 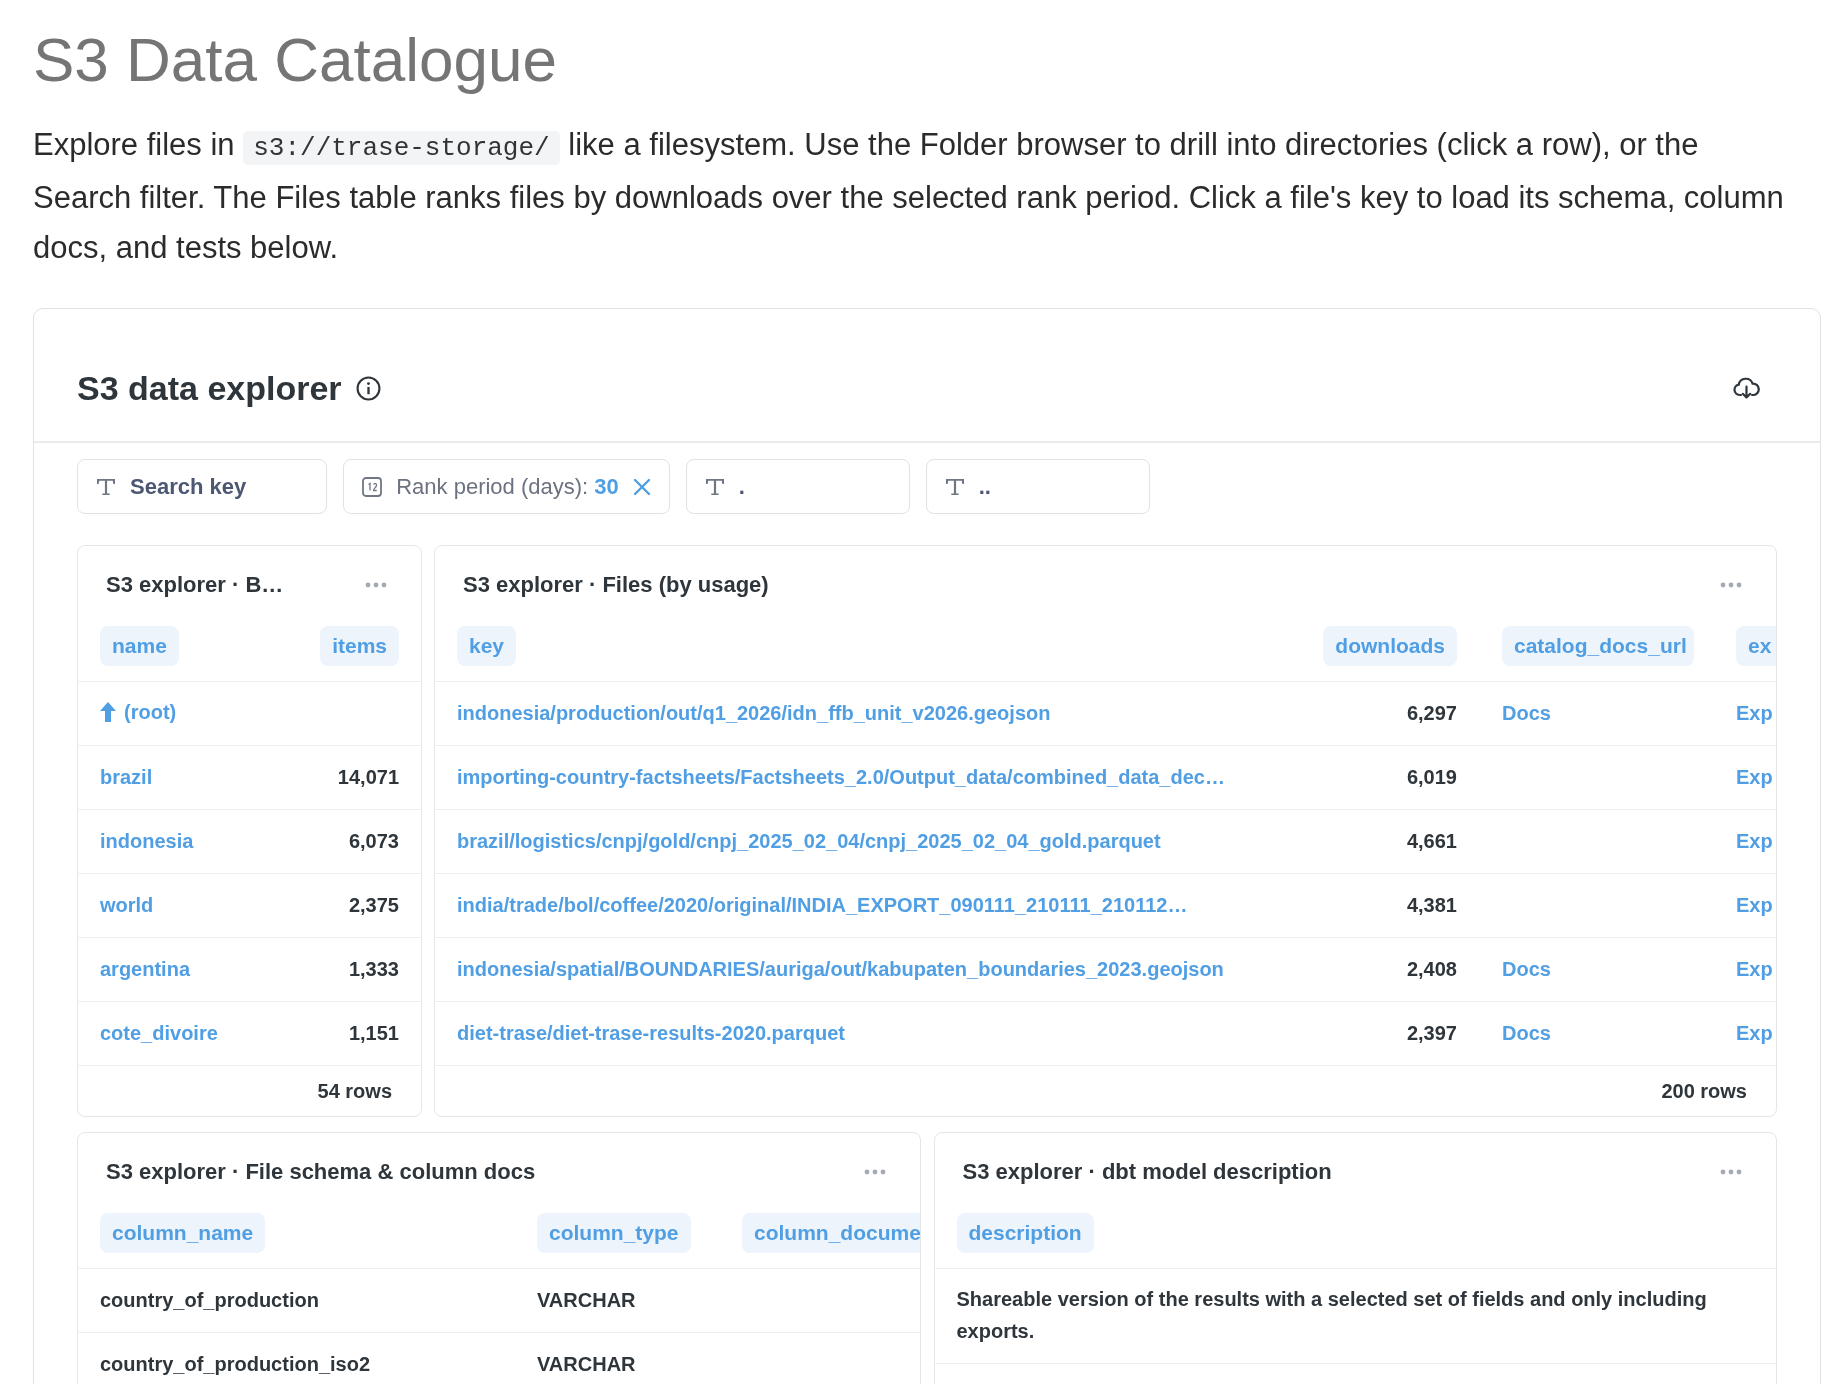 I want to click on column-header: downloads, so click(x=1390, y=646).